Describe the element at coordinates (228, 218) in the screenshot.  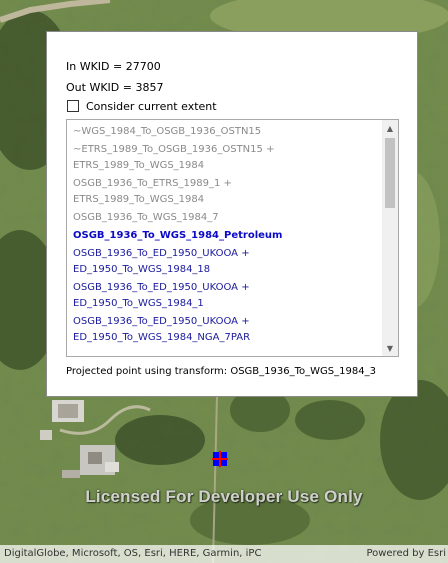
I see `list-item: OSGB_1936_To_WGS_1984_7` at that location.